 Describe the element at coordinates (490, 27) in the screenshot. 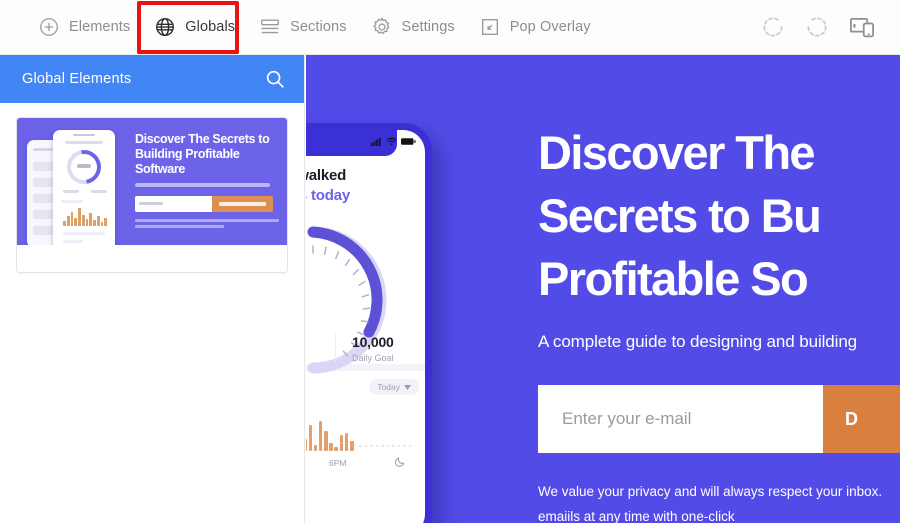

I see `pop-overlay-icon` at that location.